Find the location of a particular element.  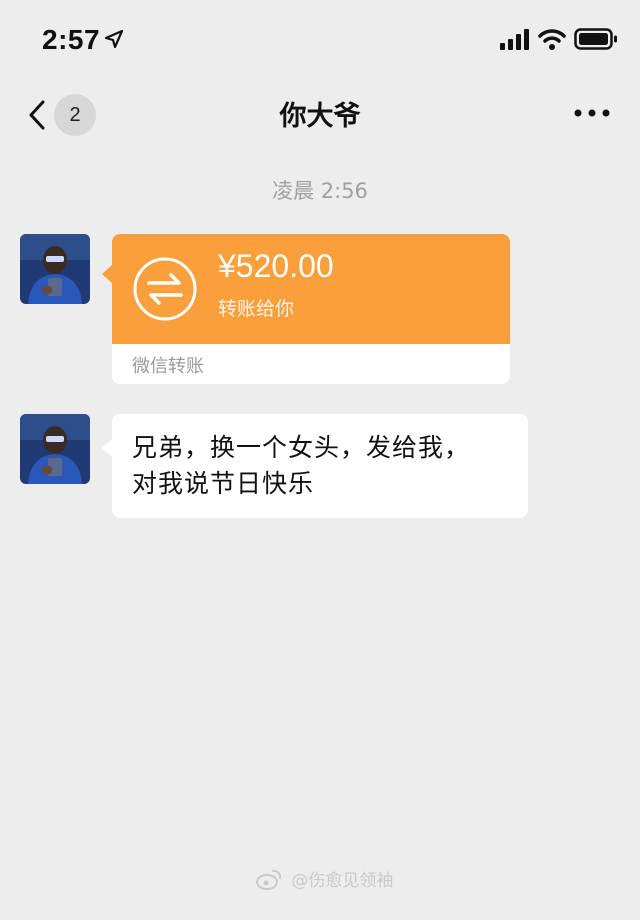

text-message-bubble: 兄弟，换一个女头，发给我， 对我说节日快乐 is located at coordinates (315, 466).